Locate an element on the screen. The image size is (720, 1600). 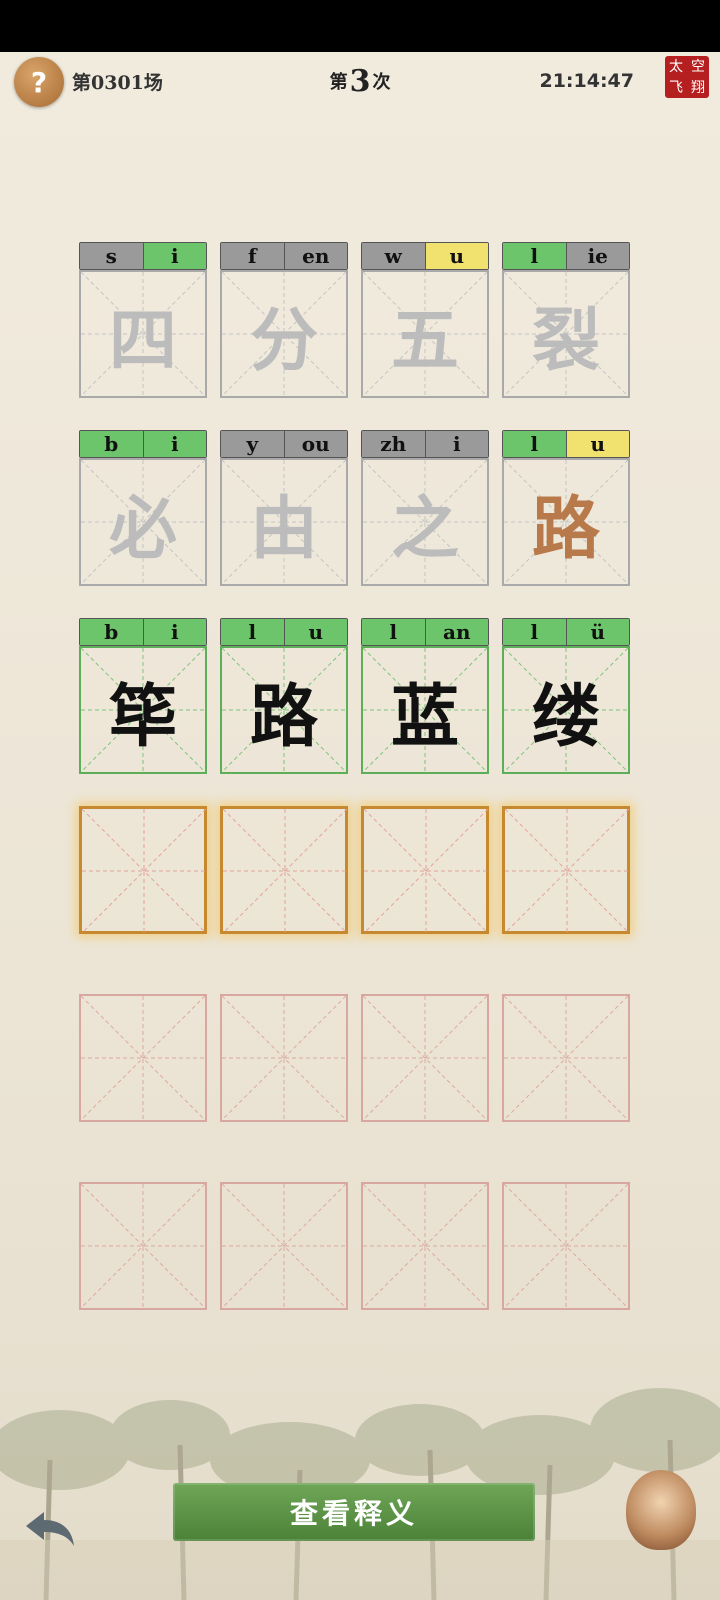
character: 分 is located at coordinates (283, 340).